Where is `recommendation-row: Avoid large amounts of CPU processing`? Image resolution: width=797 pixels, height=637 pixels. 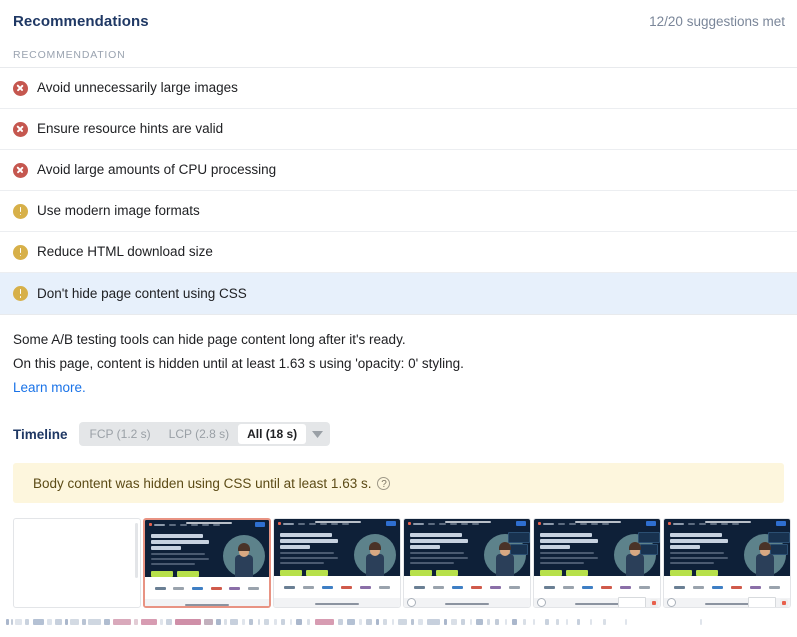
recommendation-row: Avoid large amounts of CPU processing is located at coordinates (398, 170).